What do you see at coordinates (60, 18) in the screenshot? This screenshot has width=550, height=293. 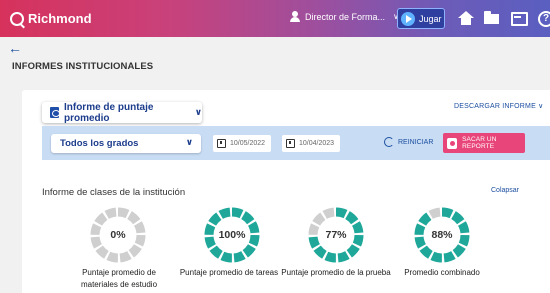 I see `brand-name: Richmond` at bounding box center [60, 18].